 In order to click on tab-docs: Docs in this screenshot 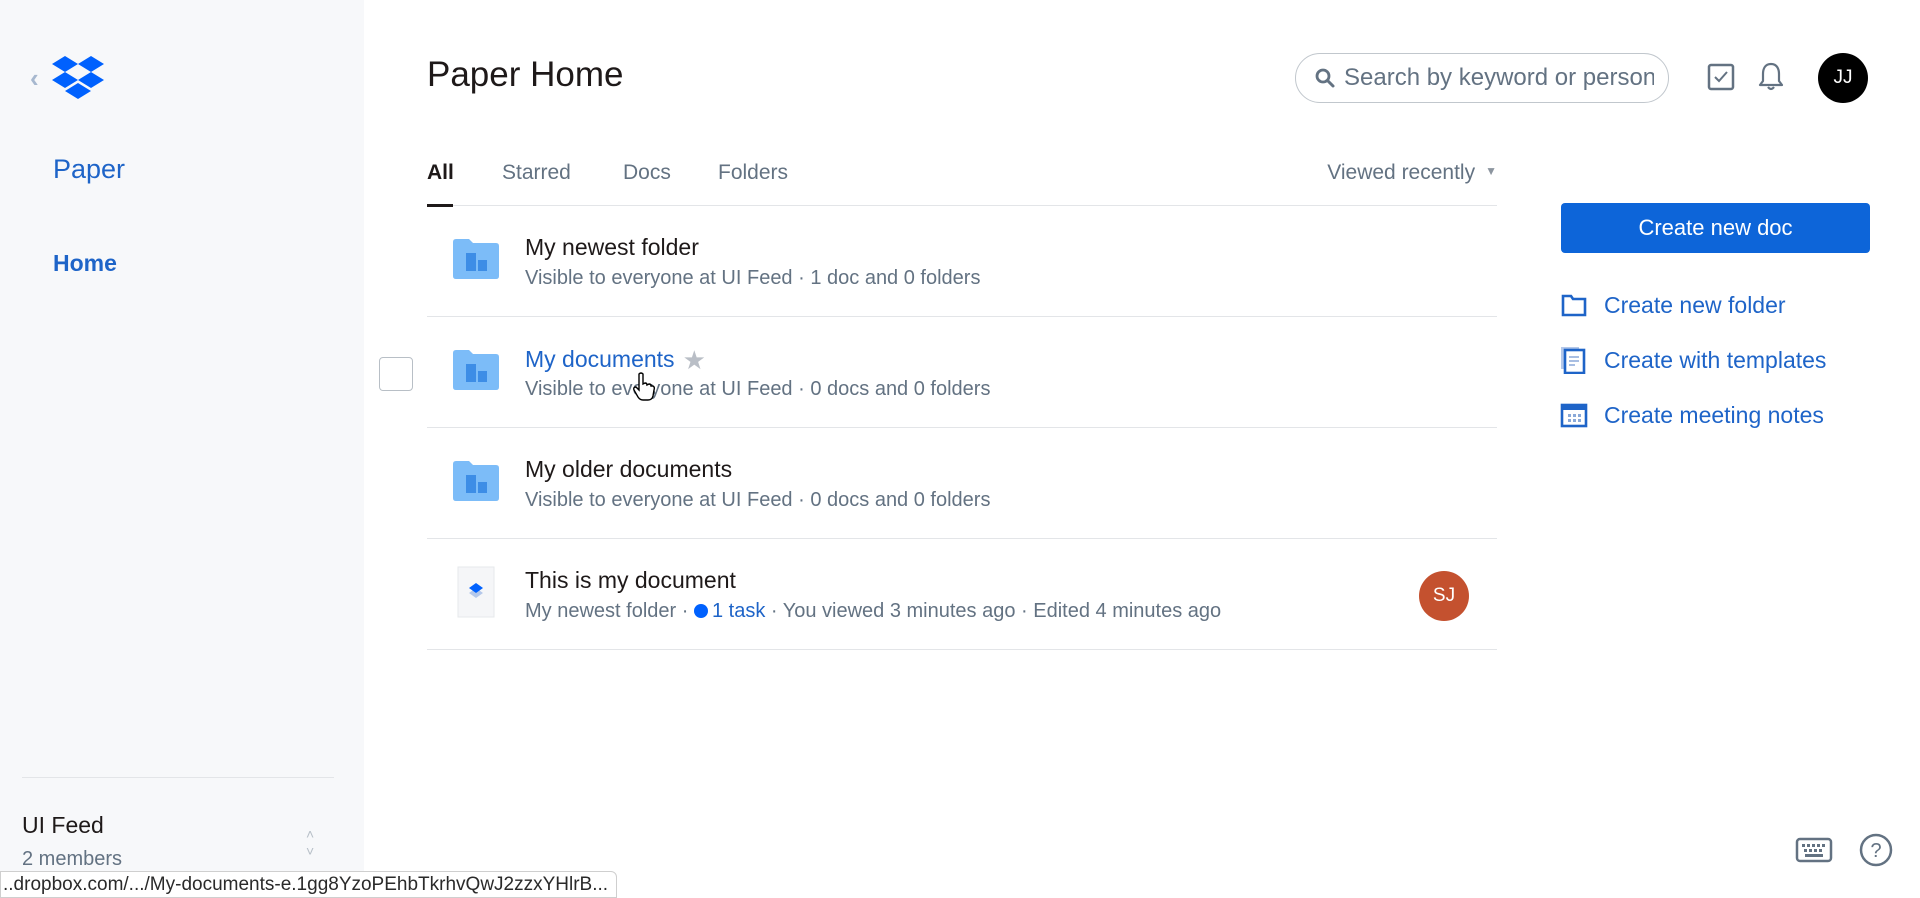, I will do `click(647, 173)`.